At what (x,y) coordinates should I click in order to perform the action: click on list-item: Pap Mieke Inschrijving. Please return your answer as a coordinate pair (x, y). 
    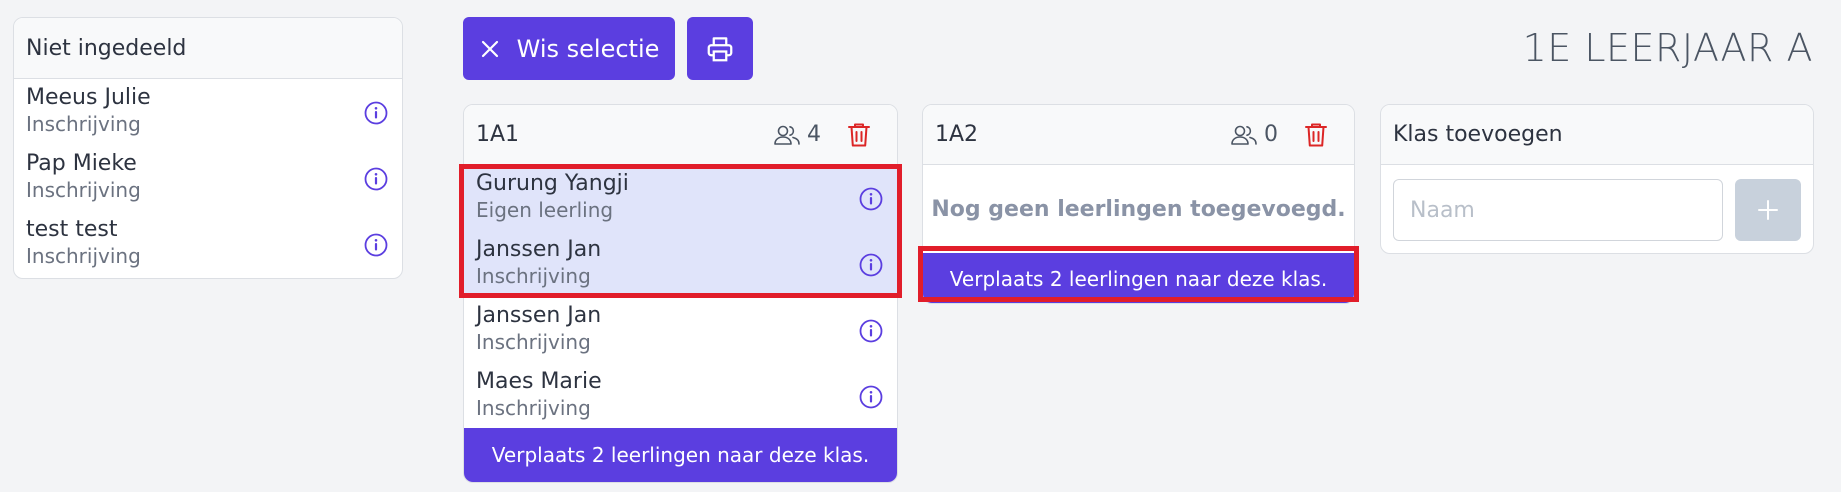
    Looking at the image, I should click on (208, 178).